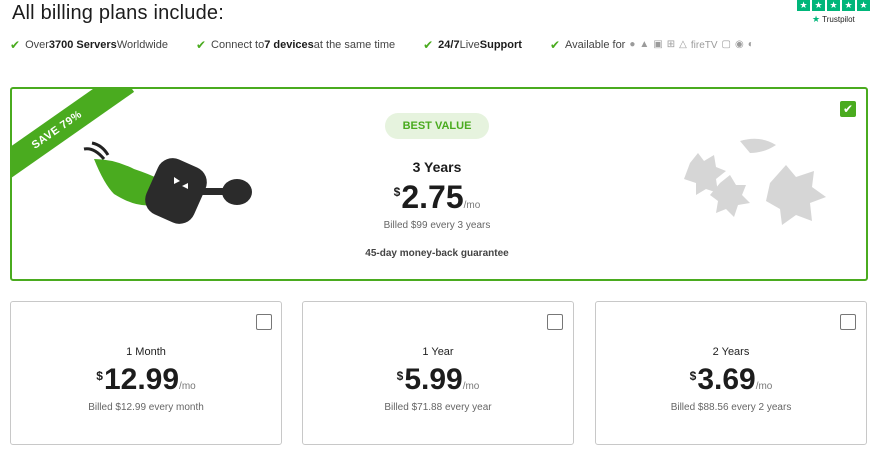 The width and height of the screenshot is (881, 456). What do you see at coordinates (739, 44) in the screenshot?
I see `chrome-icon: ◉` at bounding box center [739, 44].